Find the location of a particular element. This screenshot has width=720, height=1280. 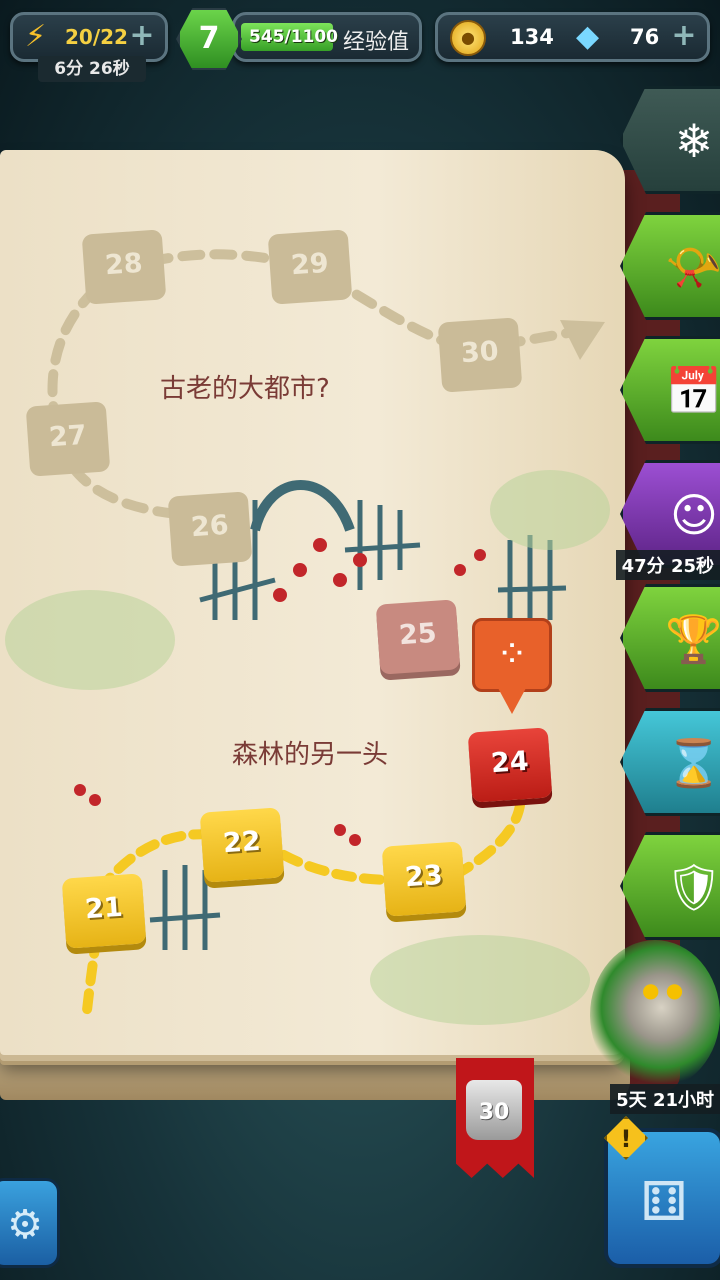

coin-icon: ● is located at coordinates (468, 38).